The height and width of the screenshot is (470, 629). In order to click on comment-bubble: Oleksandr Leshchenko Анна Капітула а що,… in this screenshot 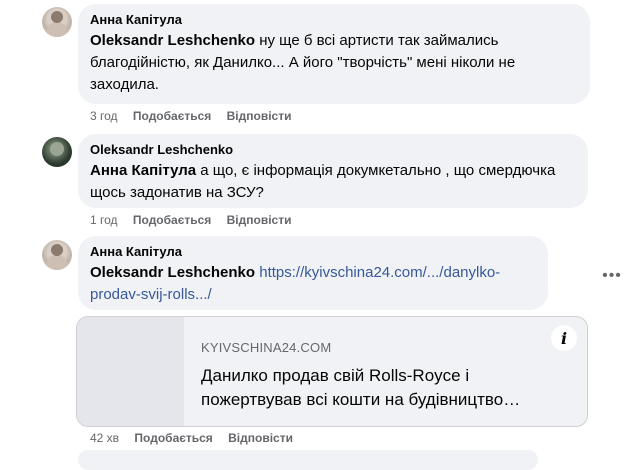, I will do `click(333, 171)`.